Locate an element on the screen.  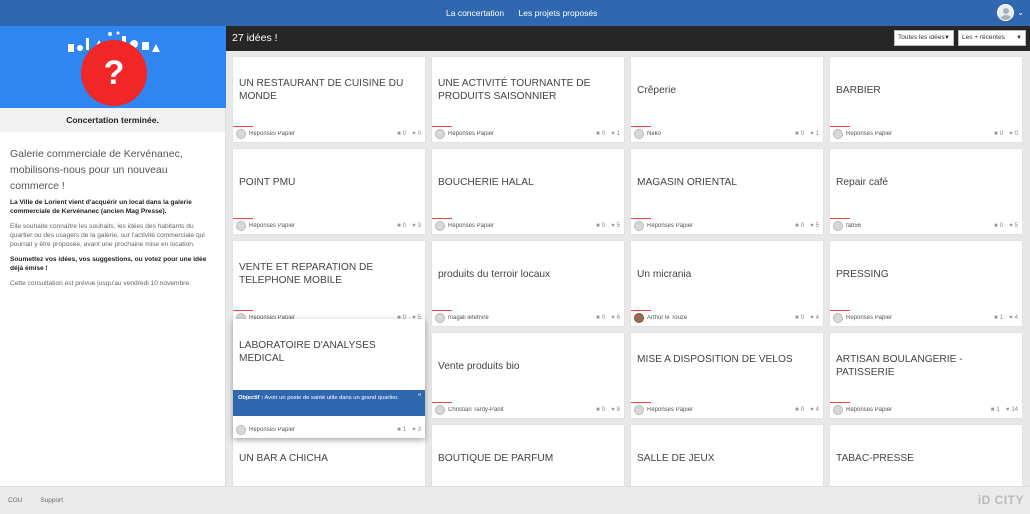
question-mark-icon: ? is located at coordinates (114, 73).